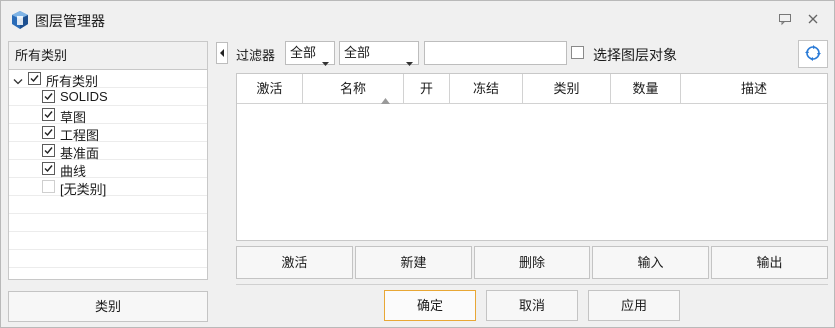 The width and height of the screenshot is (835, 328). I want to click on delete-button: 删除, so click(532, 262).